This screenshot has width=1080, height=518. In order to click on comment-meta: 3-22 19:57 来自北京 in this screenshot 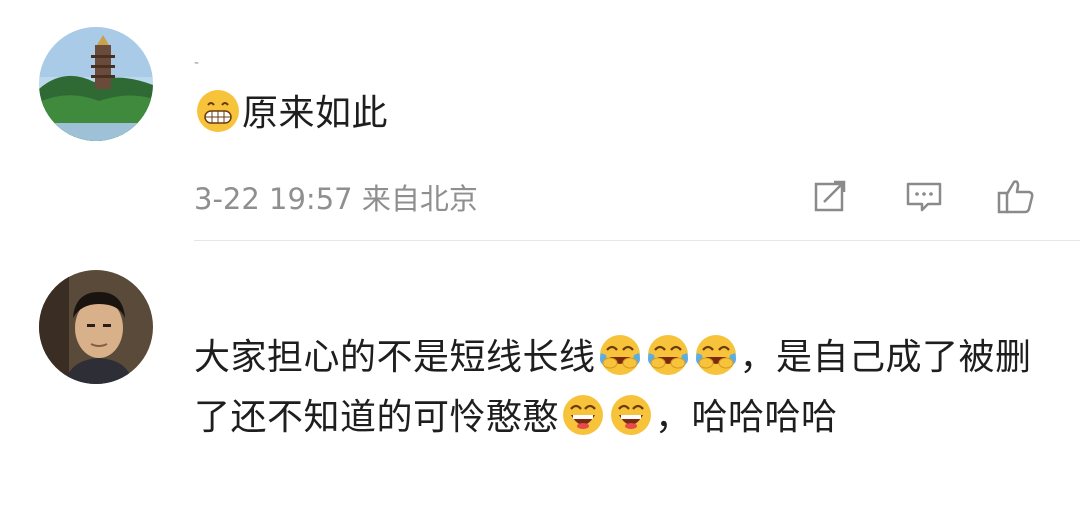, I will do `click(336, 197)`.